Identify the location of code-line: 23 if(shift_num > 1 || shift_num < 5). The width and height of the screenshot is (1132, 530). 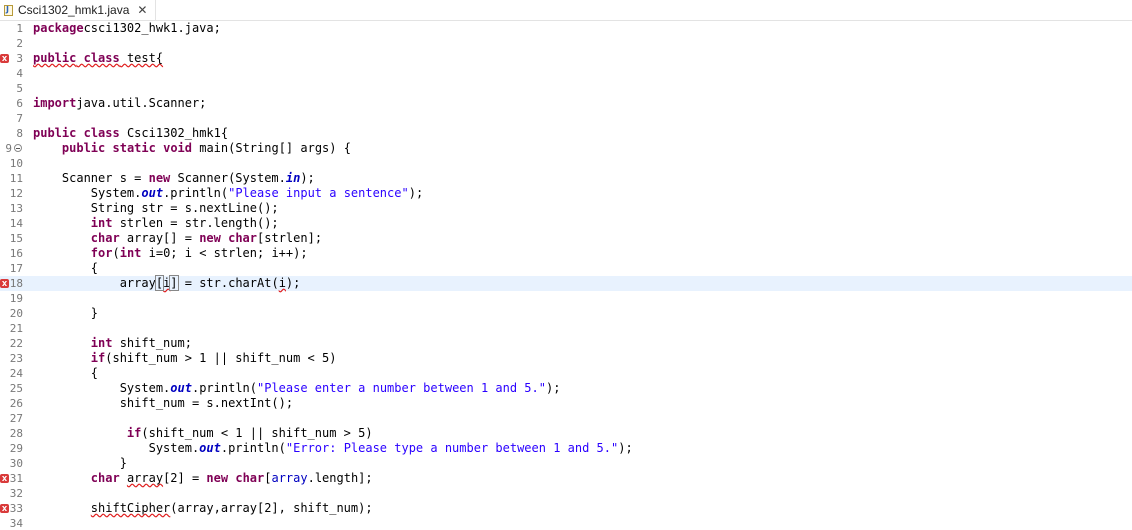
(566, 358).